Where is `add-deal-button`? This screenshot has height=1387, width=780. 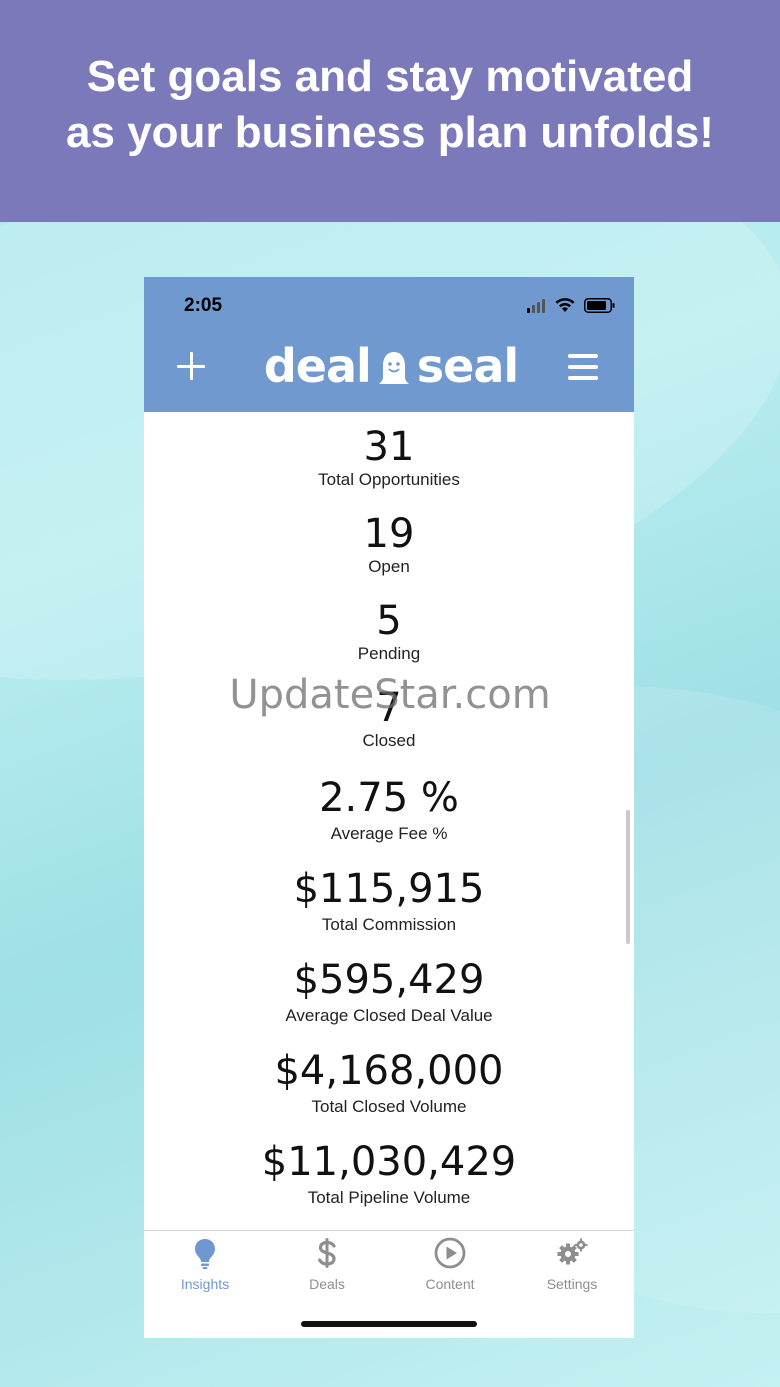 add-deal-button is located at coordinates (191, 366).